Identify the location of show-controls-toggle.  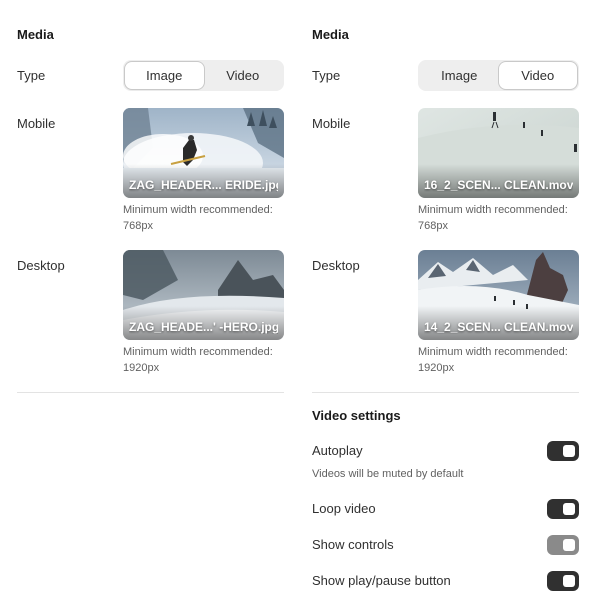
(563, 545).